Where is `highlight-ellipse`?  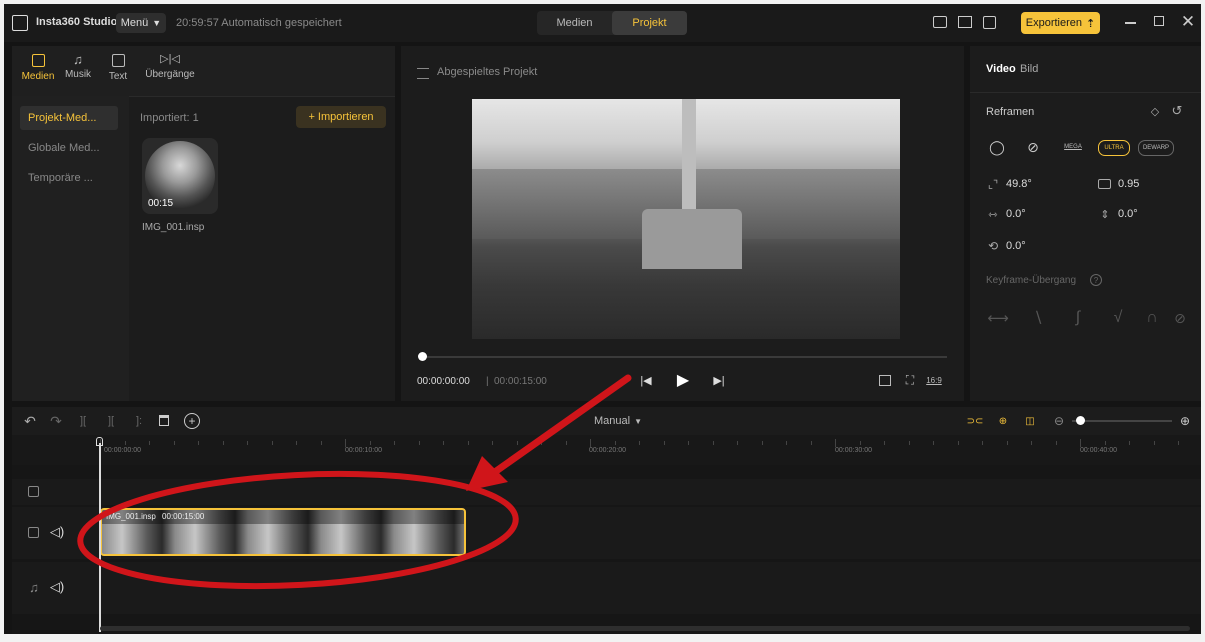
highlight-ellipse is located at coordinates (298, 530).